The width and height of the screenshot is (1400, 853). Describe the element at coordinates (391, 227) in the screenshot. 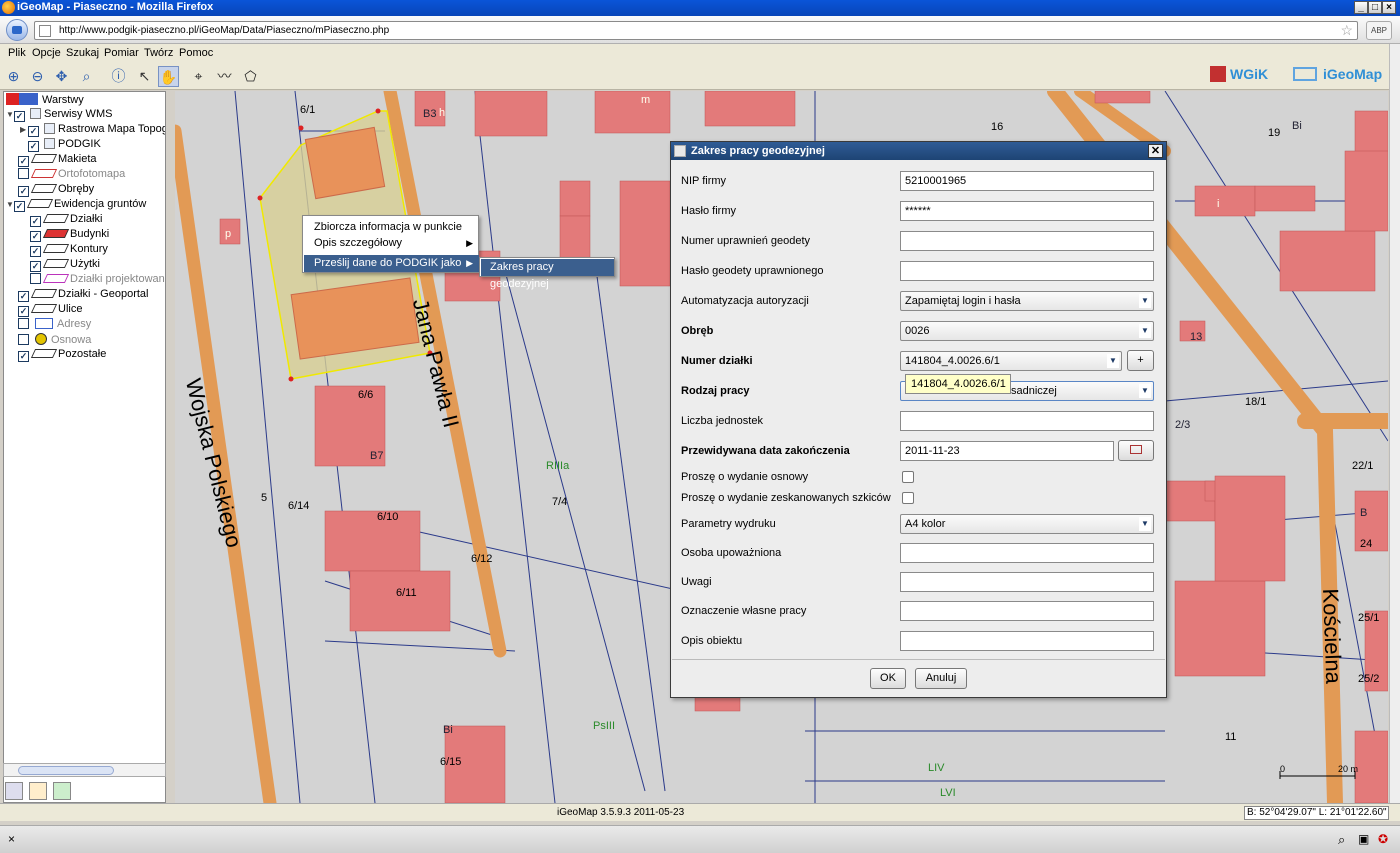

I see `menu-item-info-point: Zbiorcza informacja w punkcie` at that location.